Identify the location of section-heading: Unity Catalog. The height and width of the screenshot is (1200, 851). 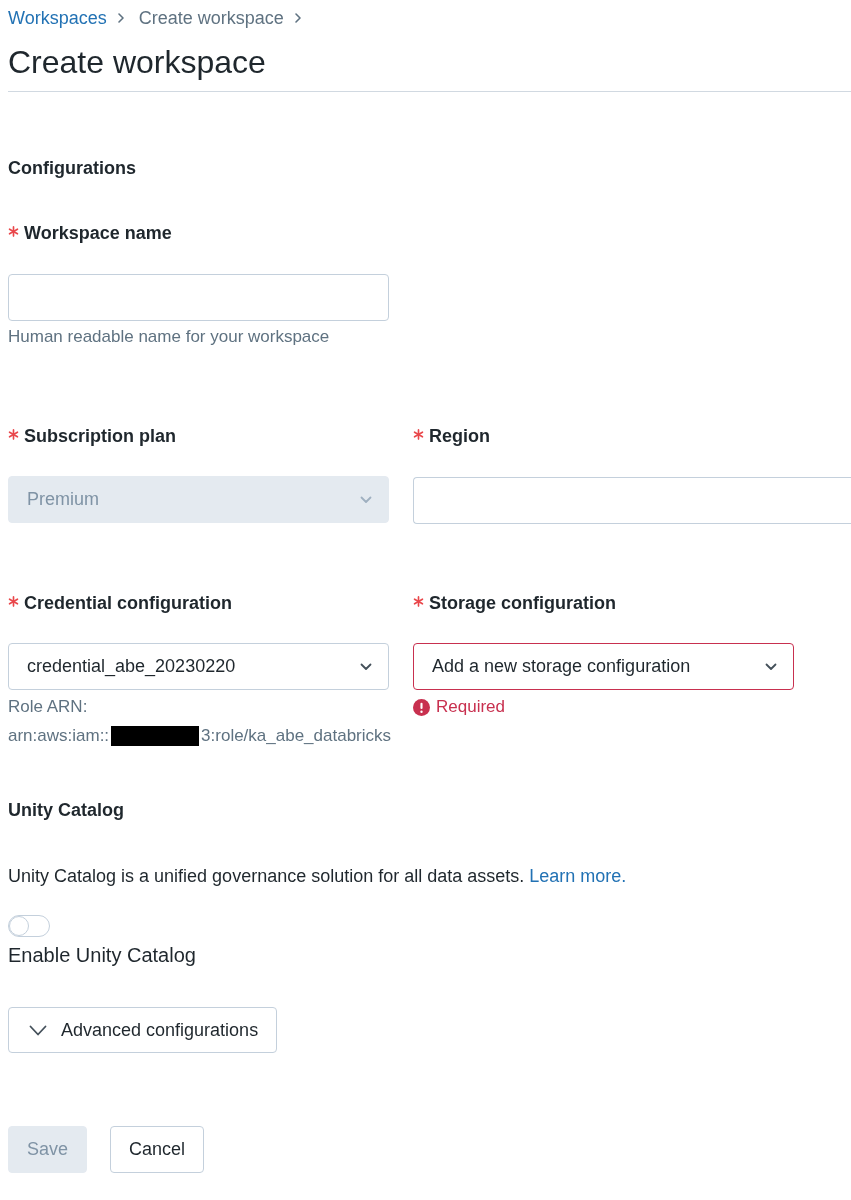
(66, 810).